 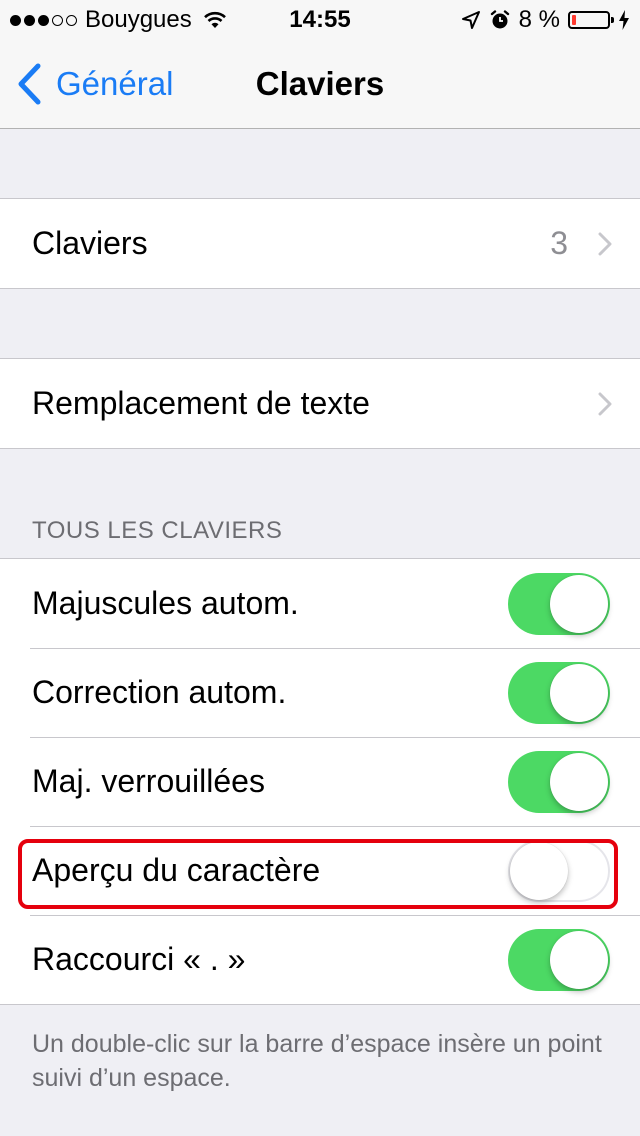 What do you see at coordinates (320, 692) in the screenshot?
I see `toggle-row-auto-correction: Correction autom.` at bounding box center [320, 692].